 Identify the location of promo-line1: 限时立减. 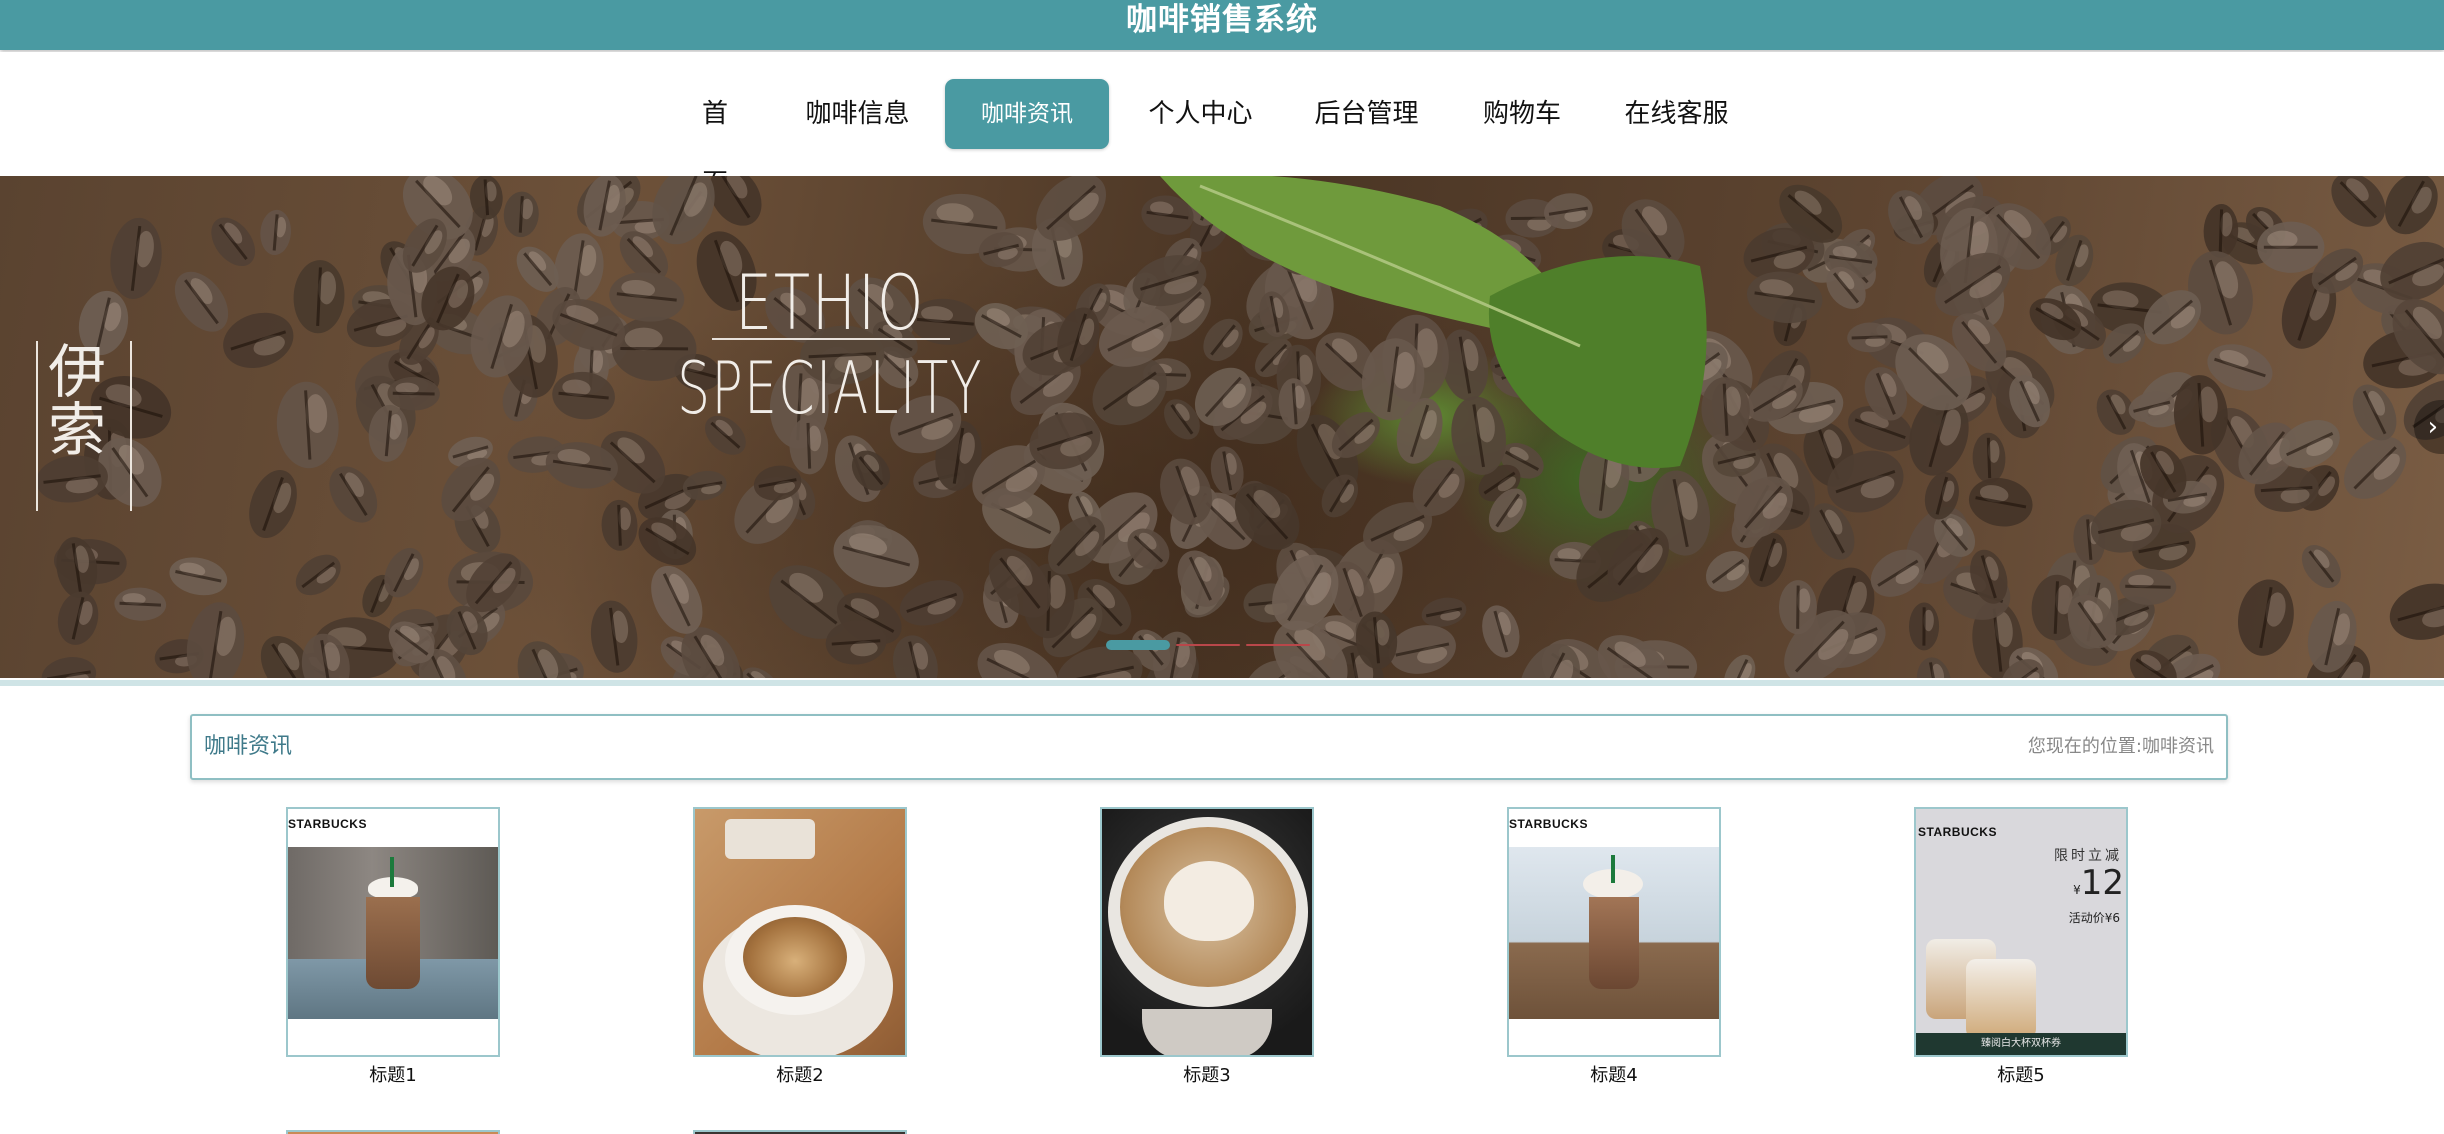
(2088, 856).